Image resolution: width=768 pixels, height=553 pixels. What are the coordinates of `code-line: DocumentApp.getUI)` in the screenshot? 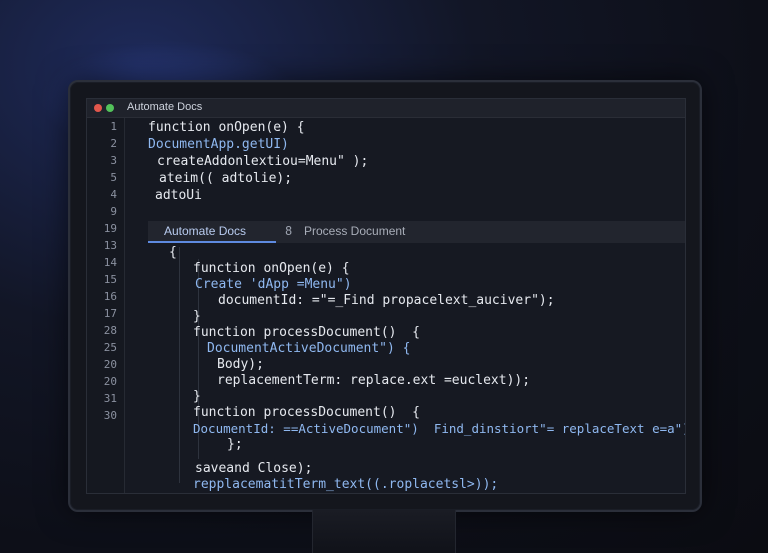 It's located at (218, 144).